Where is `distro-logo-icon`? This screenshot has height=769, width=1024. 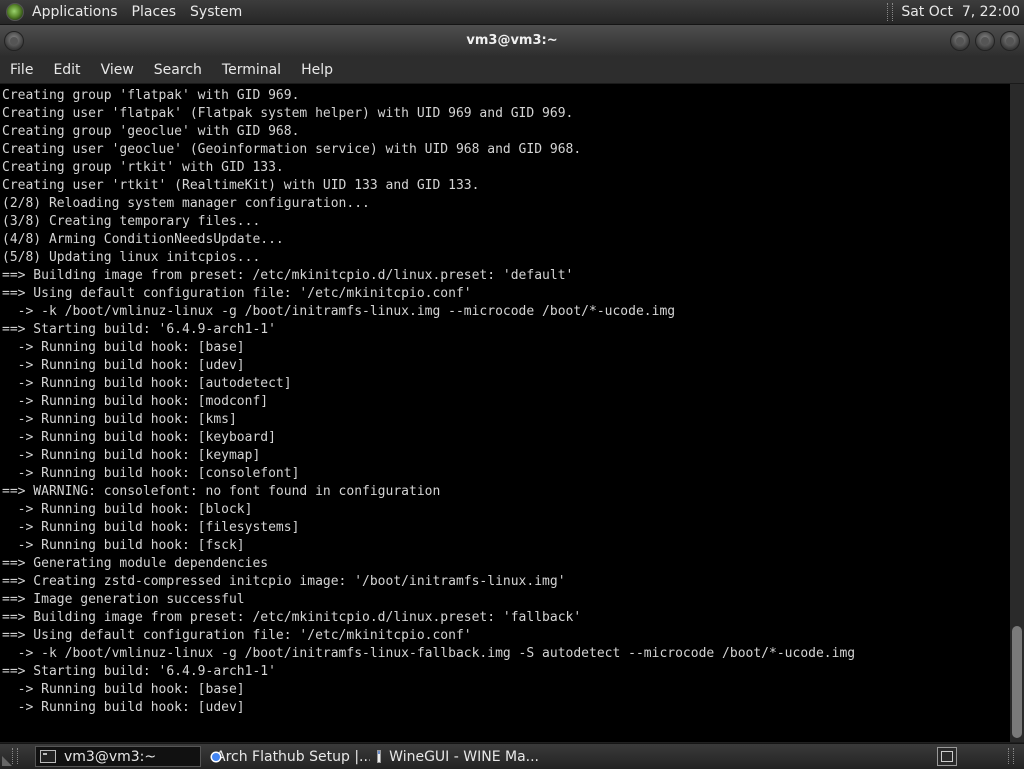 distro-logo-icon is located at coordinates (15, 12).